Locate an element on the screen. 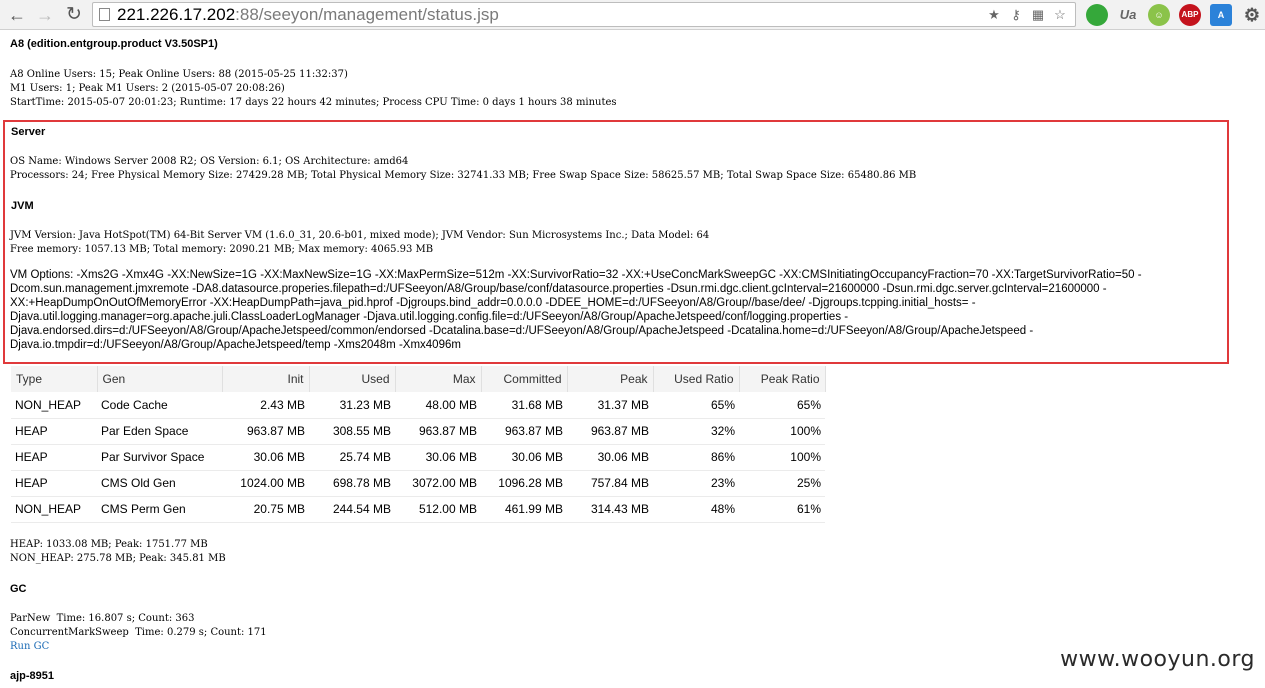 This screenshot has height=688, width=1265. run-gc-link: Run GC is located at coordinates (29, 647).